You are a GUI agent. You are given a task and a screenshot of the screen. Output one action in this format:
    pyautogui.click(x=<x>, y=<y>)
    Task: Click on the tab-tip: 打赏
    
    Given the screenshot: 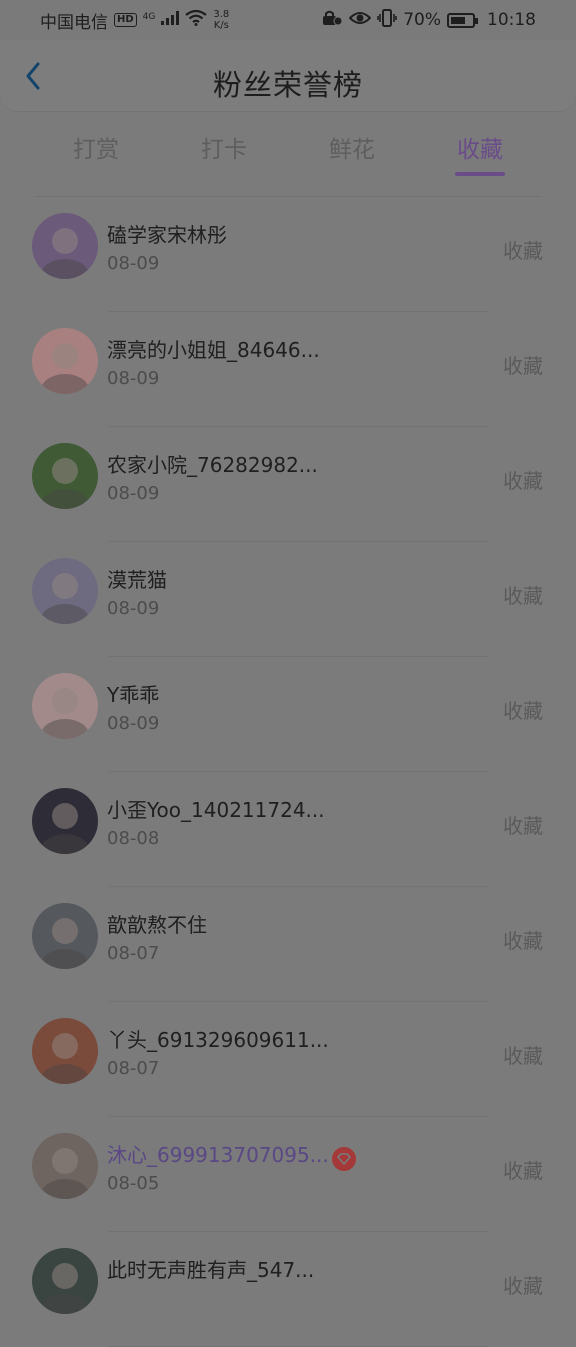 What is the action you would take?
    pyautogui.click(x=96, y=147)
    